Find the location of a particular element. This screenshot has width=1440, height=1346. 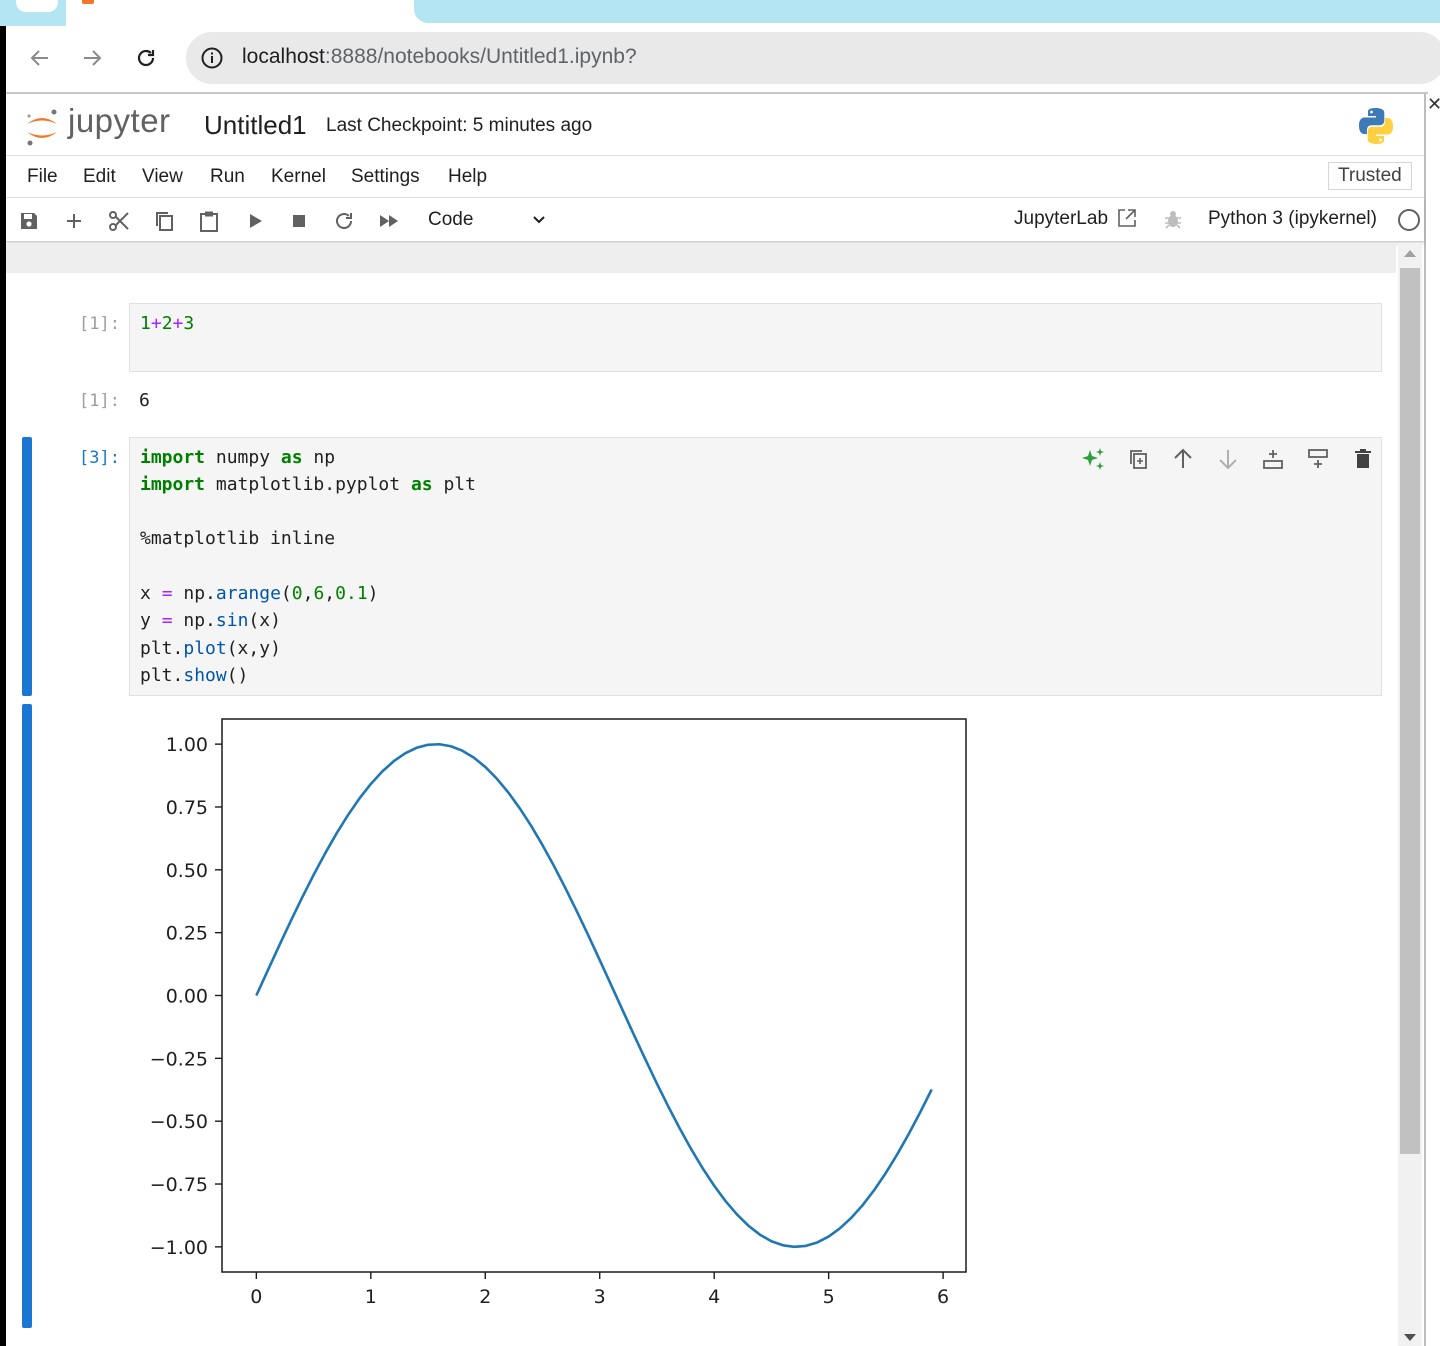

stop-icon is located at coordinates (299, 221).